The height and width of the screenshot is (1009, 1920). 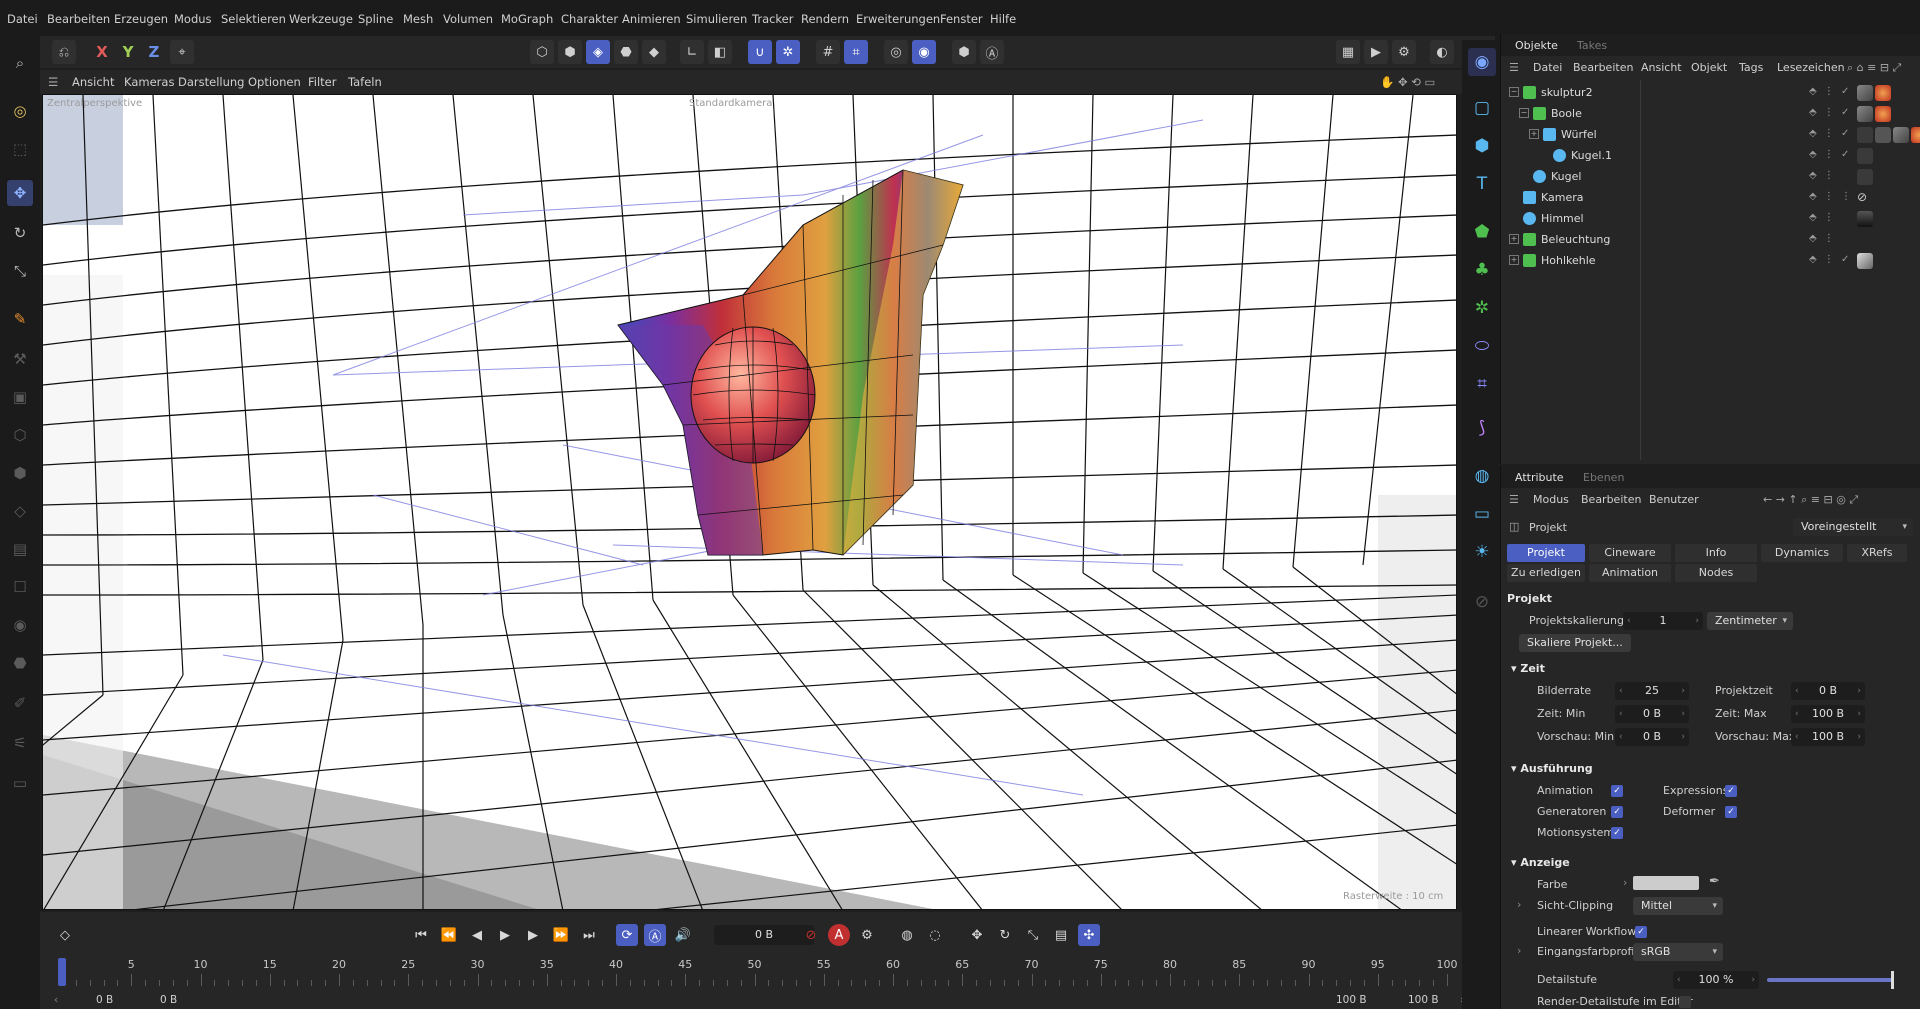 What do you see at coordinates (1674, 499) in the screenshot?
I see `attr-menu-benutzer: Benutzer` at bounding box center [1674, 499].